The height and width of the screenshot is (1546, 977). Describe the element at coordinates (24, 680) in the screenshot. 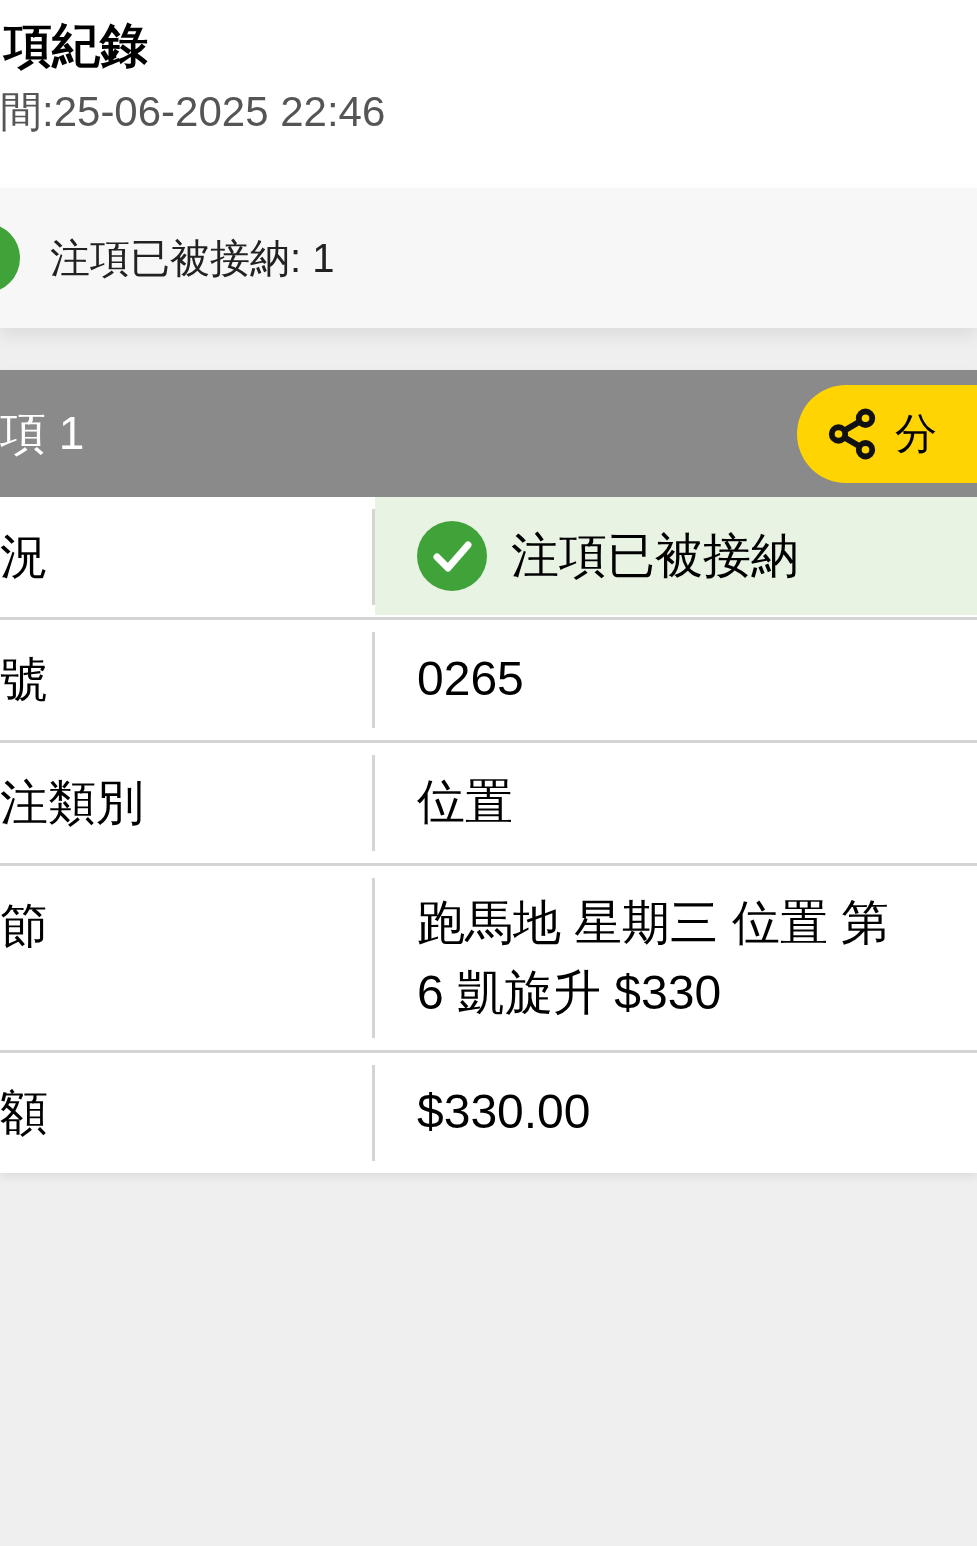

I see `field-label: 號` at that location.